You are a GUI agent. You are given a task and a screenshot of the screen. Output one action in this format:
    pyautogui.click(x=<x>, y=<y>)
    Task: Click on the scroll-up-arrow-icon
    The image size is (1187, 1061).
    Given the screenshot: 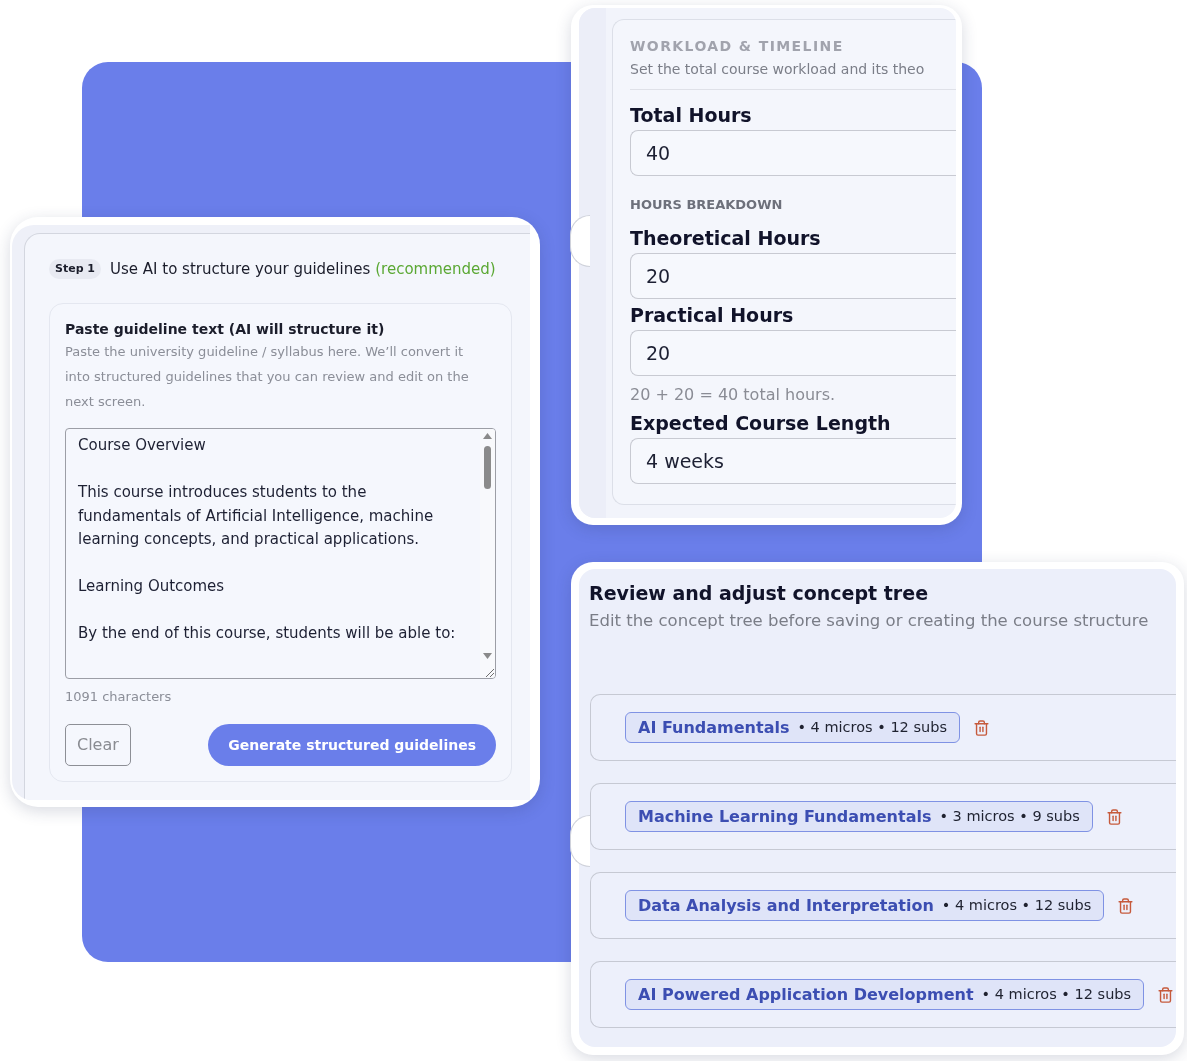 What is the action you would take?
    pyautogui.click(x=487, y=436)
    